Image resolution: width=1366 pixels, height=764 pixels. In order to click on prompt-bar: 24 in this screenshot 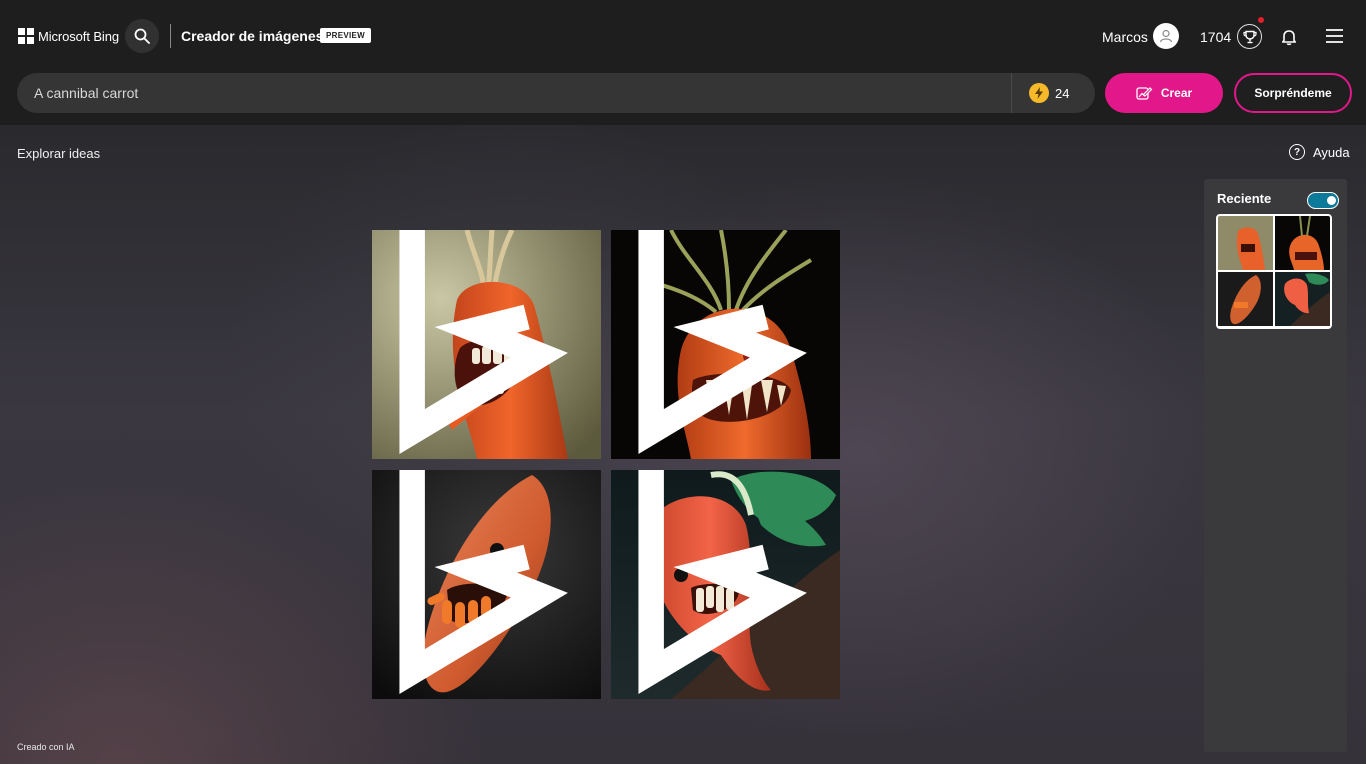, I will do `click(556, 93)`.